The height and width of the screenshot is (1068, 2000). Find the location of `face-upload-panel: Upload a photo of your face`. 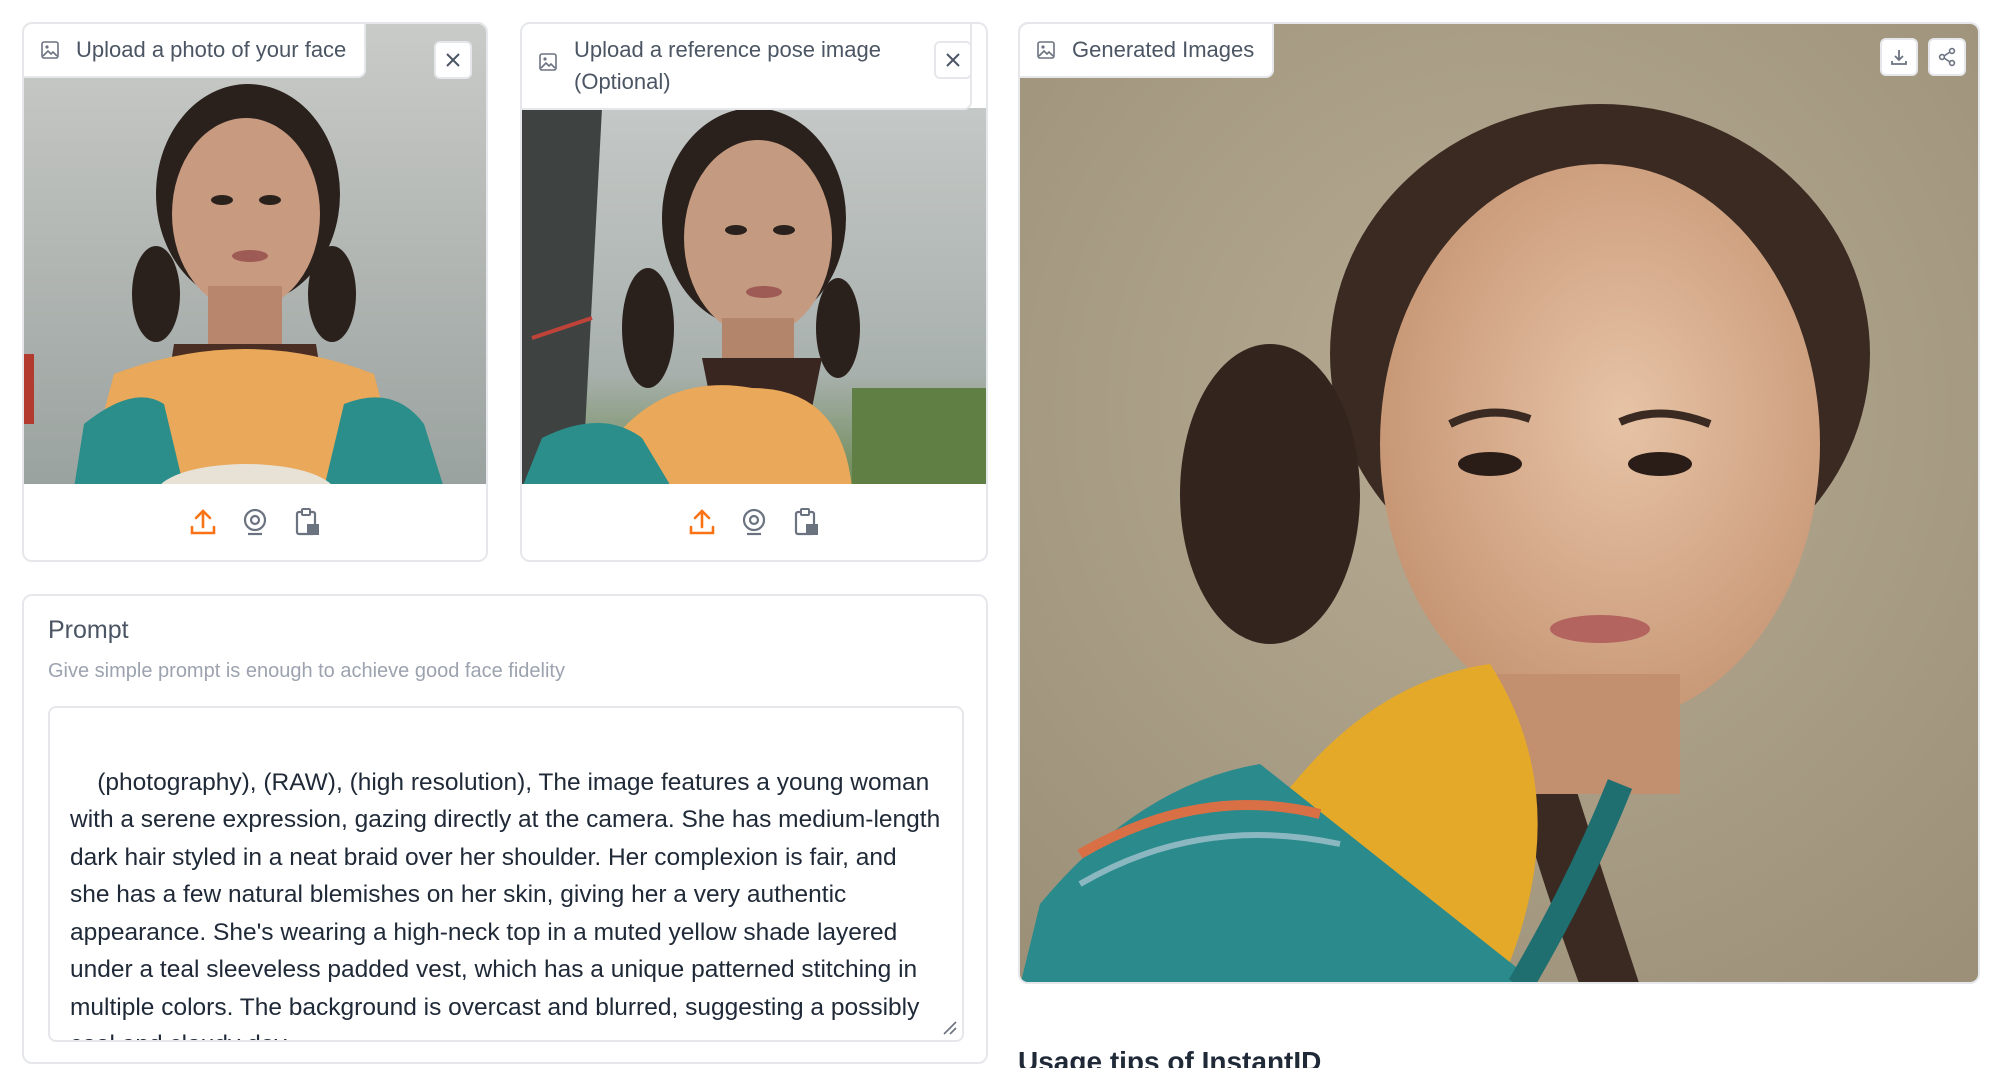

face-upload-panel: Upload a photo of your face is located at coordinates (255, 292).